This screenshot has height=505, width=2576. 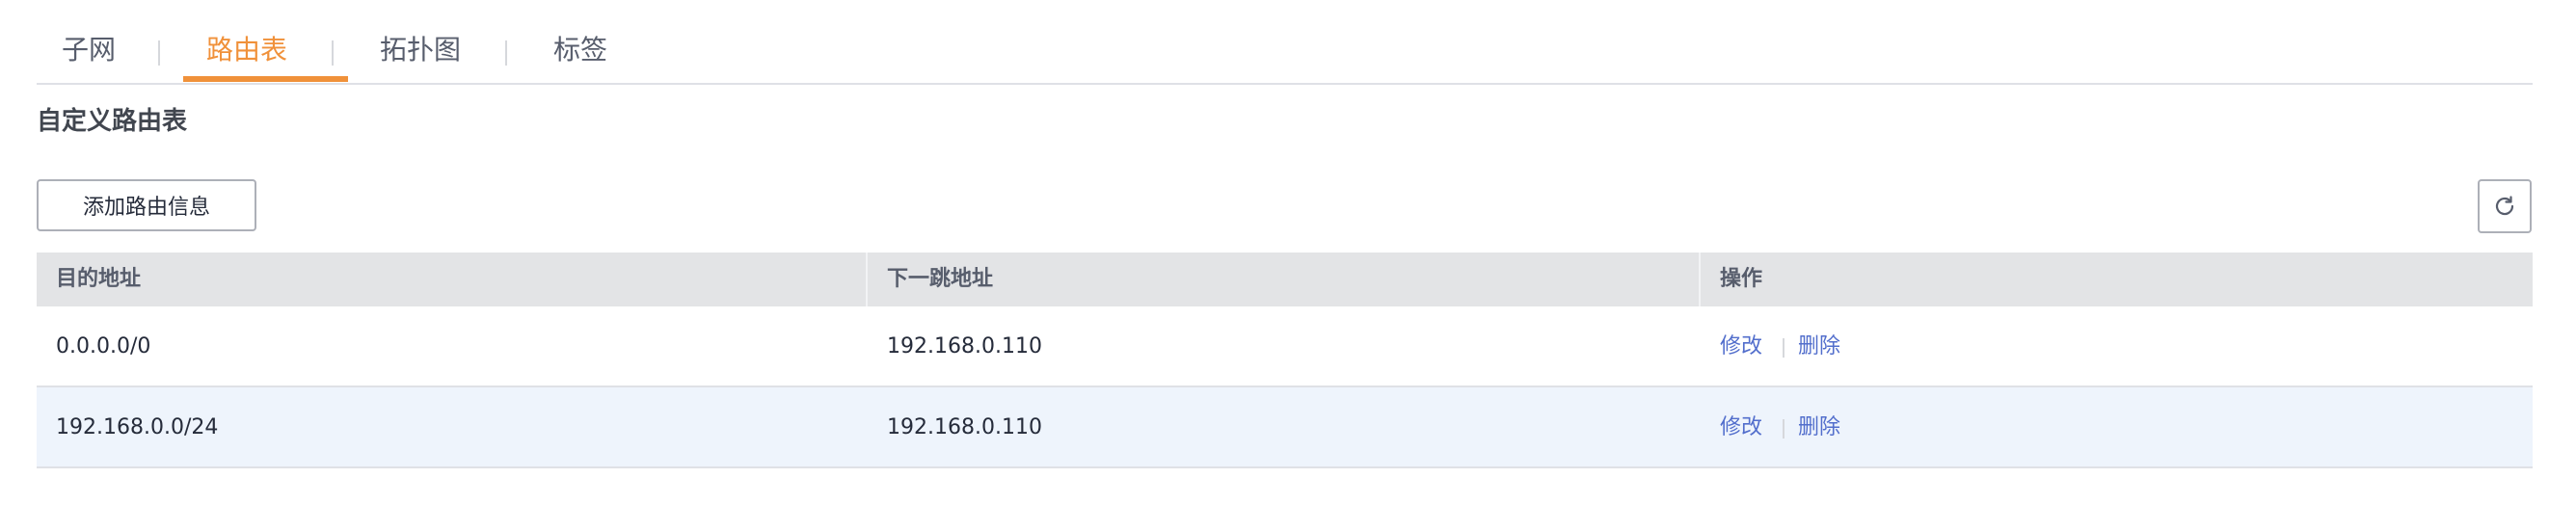 I want to click on active-tab-indicator, so click(x=265, y=79).